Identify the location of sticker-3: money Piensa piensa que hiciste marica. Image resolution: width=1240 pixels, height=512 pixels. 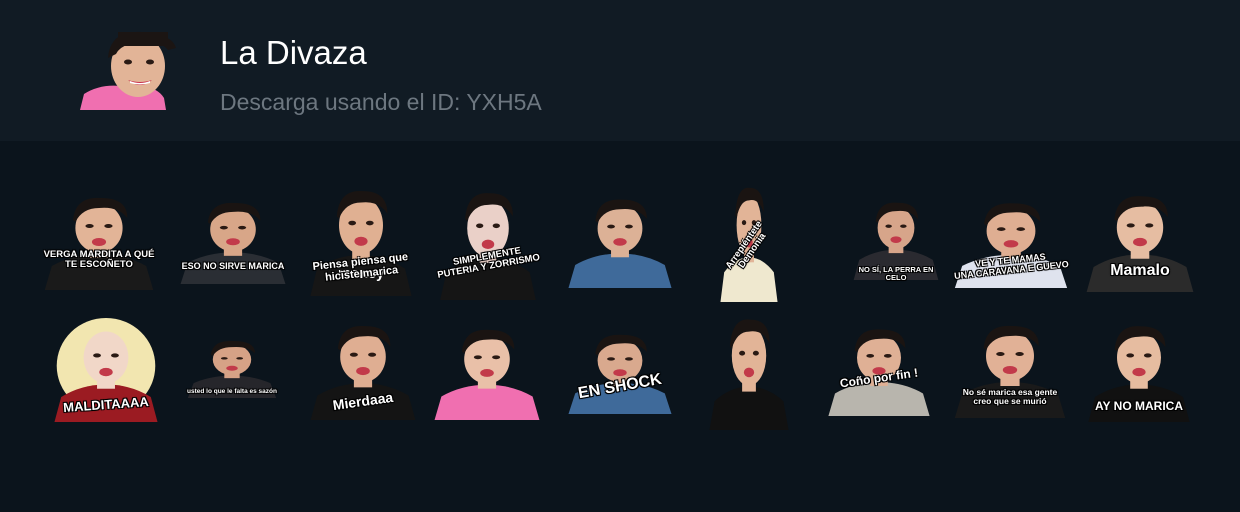
(361, 239).